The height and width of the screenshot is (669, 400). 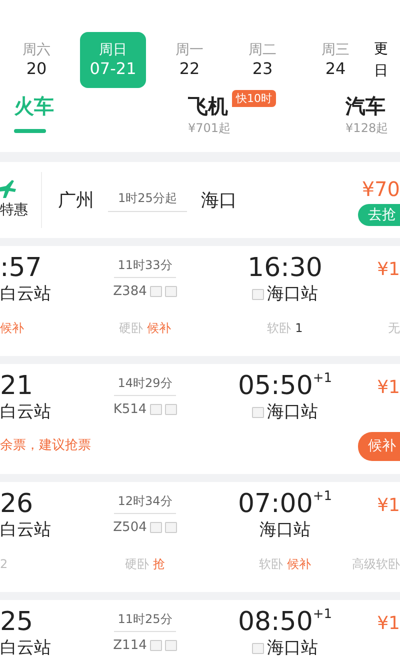 What do you see at coordinates (21, 268) in the screenshot?
I see `departure-time: :57` at bounding box center [21, 268].